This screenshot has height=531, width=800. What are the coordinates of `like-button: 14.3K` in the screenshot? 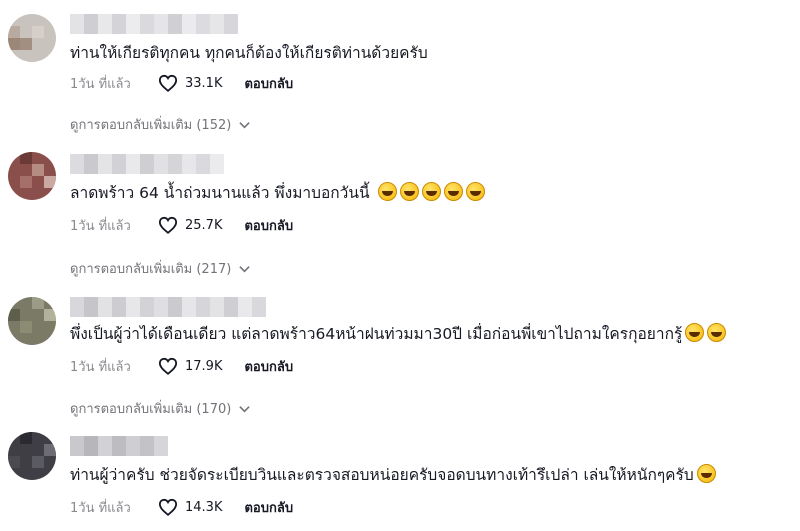 It's located at (190, 507).